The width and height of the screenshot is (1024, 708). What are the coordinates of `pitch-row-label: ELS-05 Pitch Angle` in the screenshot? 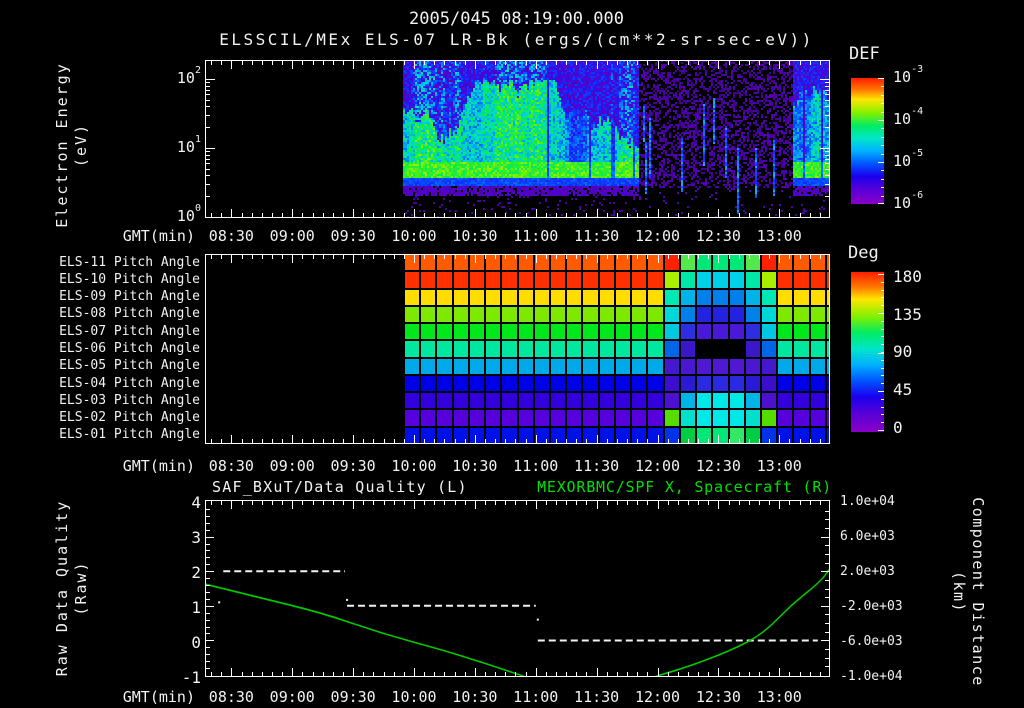 It's located at (129, 366).